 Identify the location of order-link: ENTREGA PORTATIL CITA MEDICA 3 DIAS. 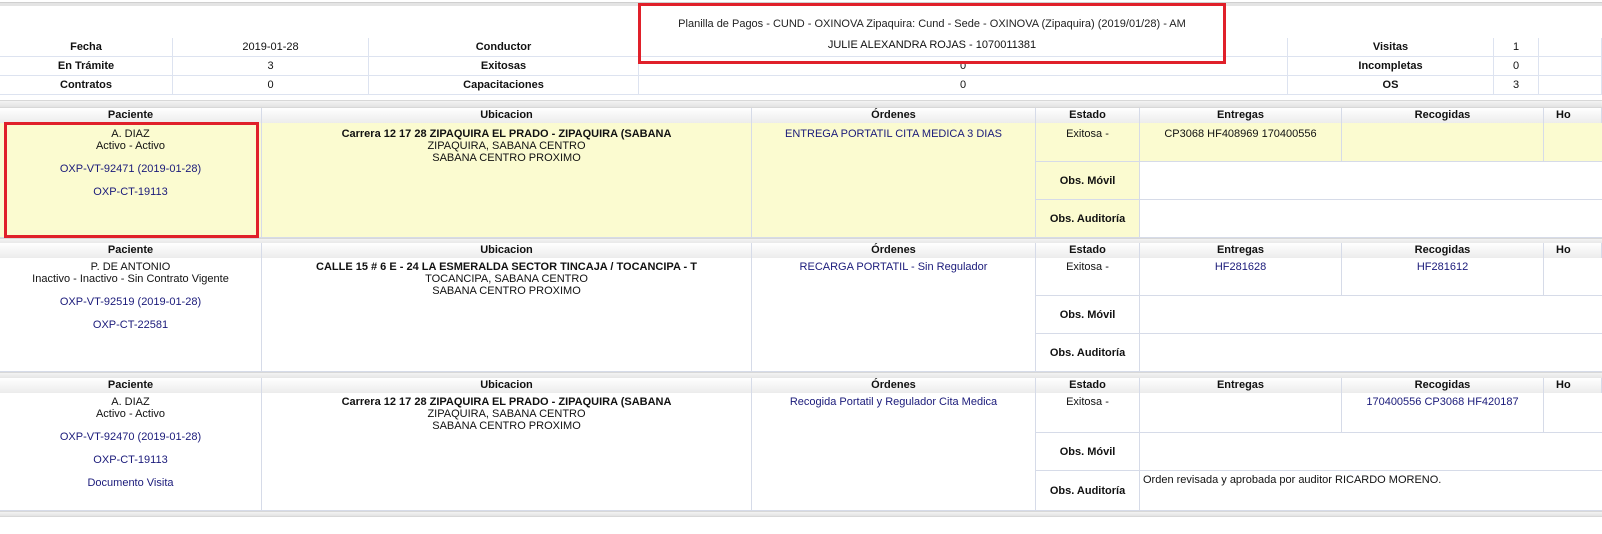
(893, 134).